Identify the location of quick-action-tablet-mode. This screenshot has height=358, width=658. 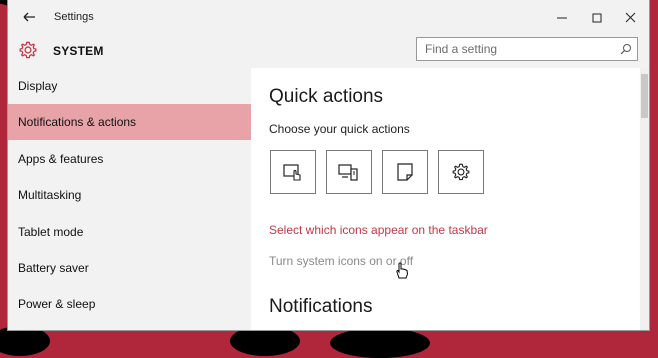
(293, 172).